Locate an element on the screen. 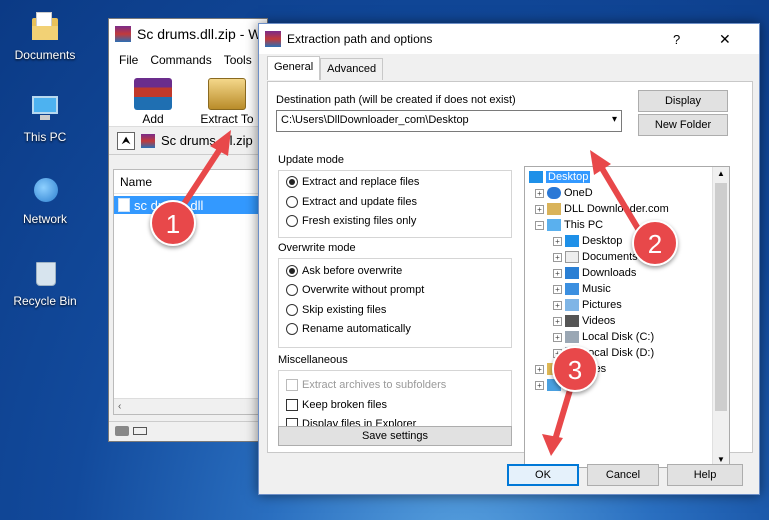 The image size is (769, 520). step-badge-2: 2 is located at coordinates (655, 243).